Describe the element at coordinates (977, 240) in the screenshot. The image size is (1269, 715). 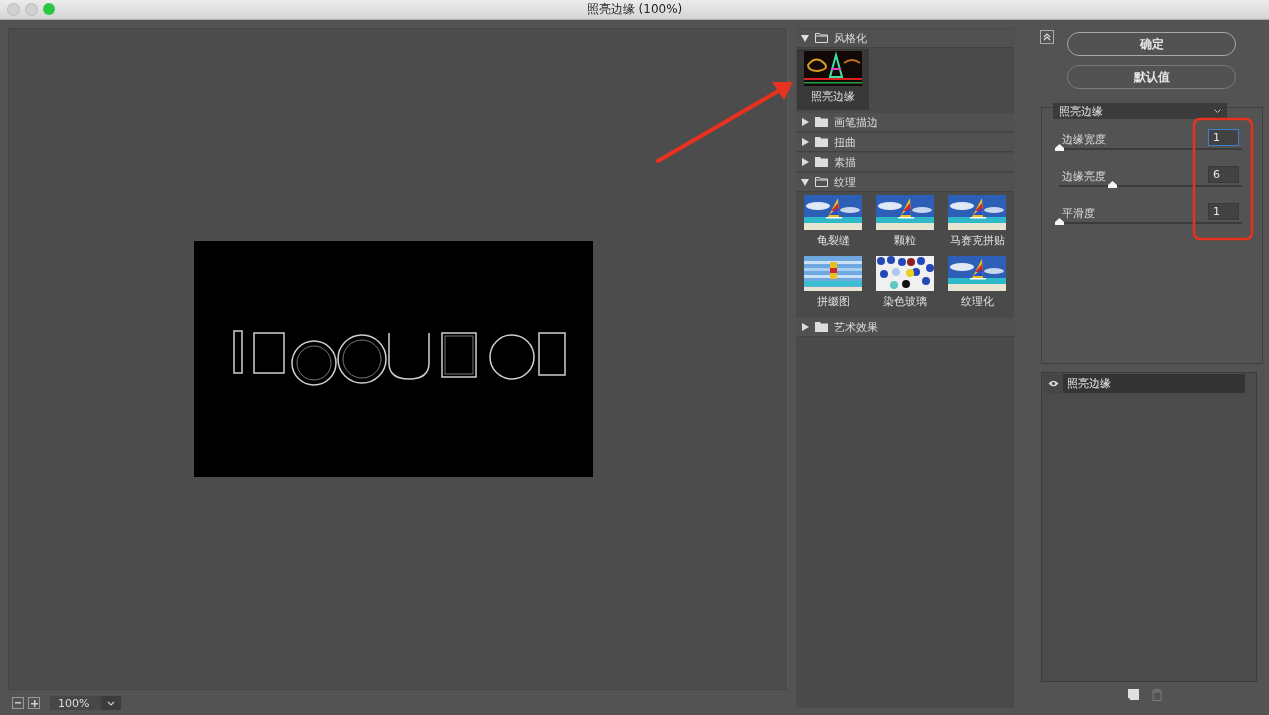
I see `filter-label: 马赛克拼贴` at that location.